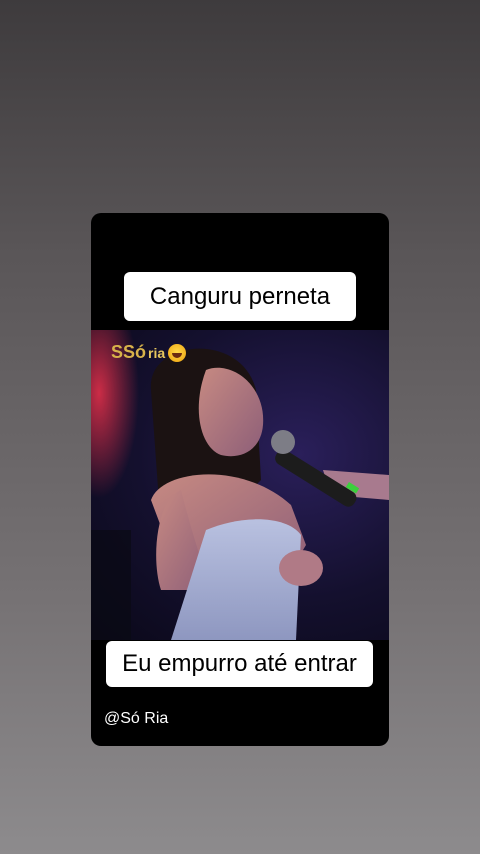  I want to click on caption-bottom: Eu empurro até entrar, so click(239, 664).